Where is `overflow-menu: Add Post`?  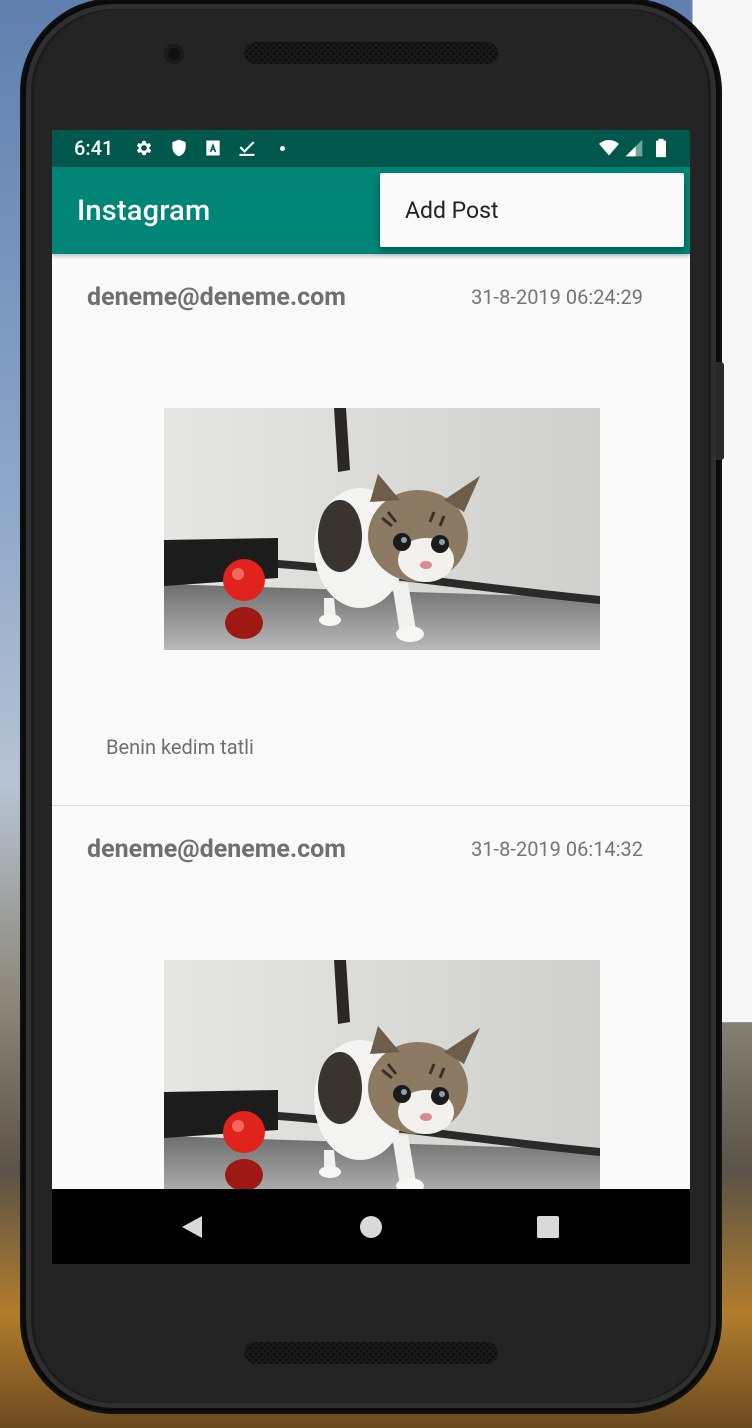
overflow-menu: Add Post is located at coordinates (532, 210).